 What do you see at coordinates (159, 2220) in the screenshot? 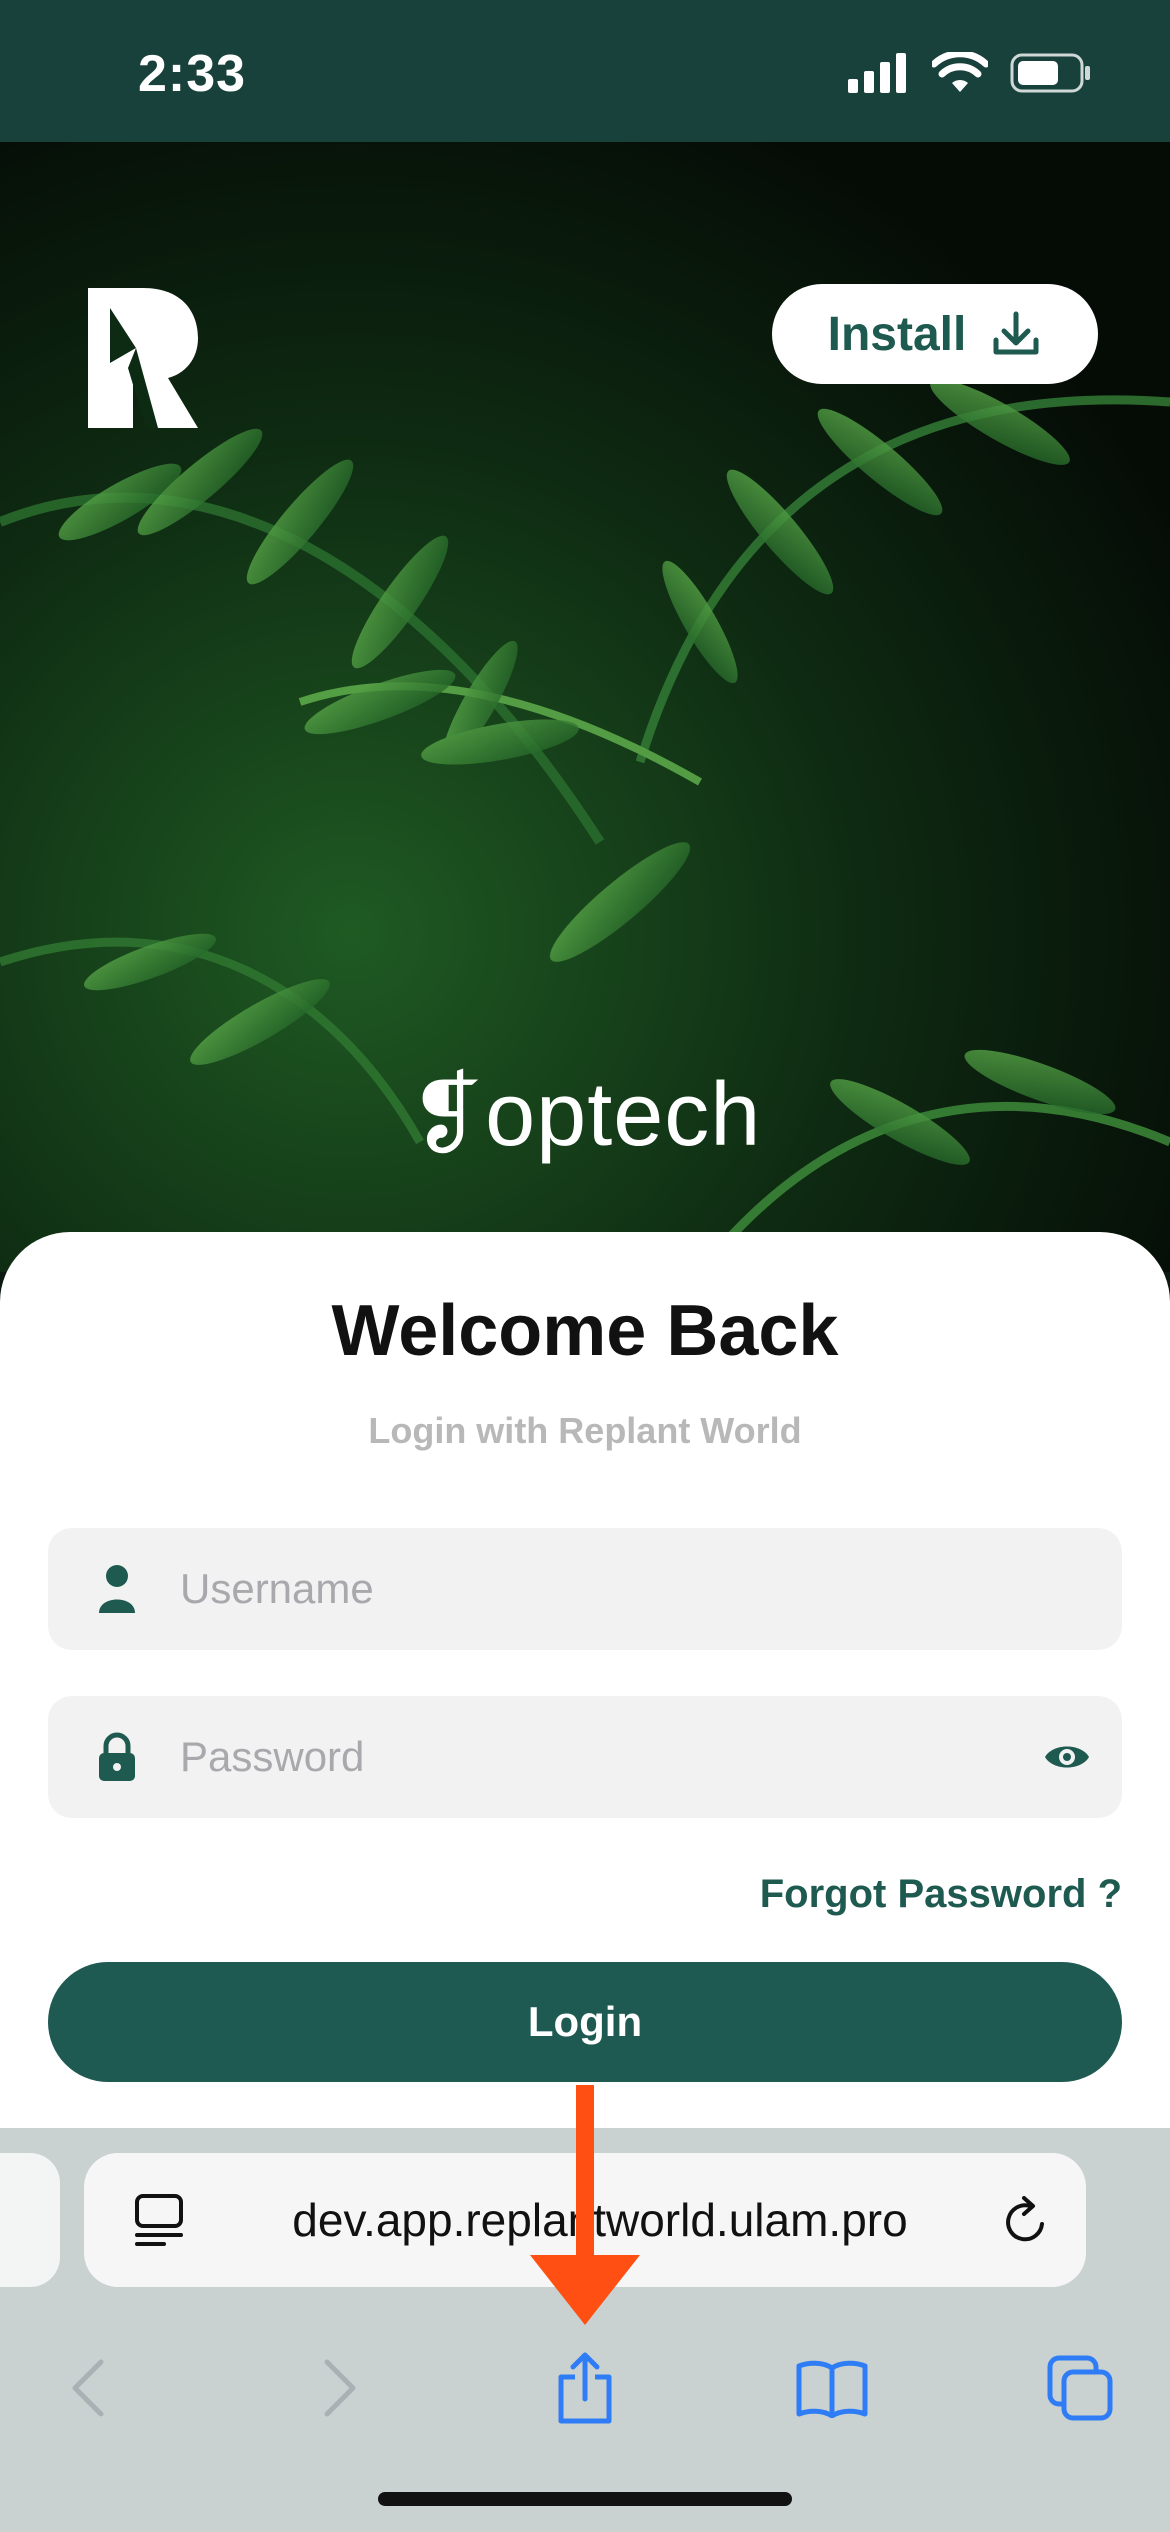
I see `page-menu-icon` at bounding box center [159, 2220].